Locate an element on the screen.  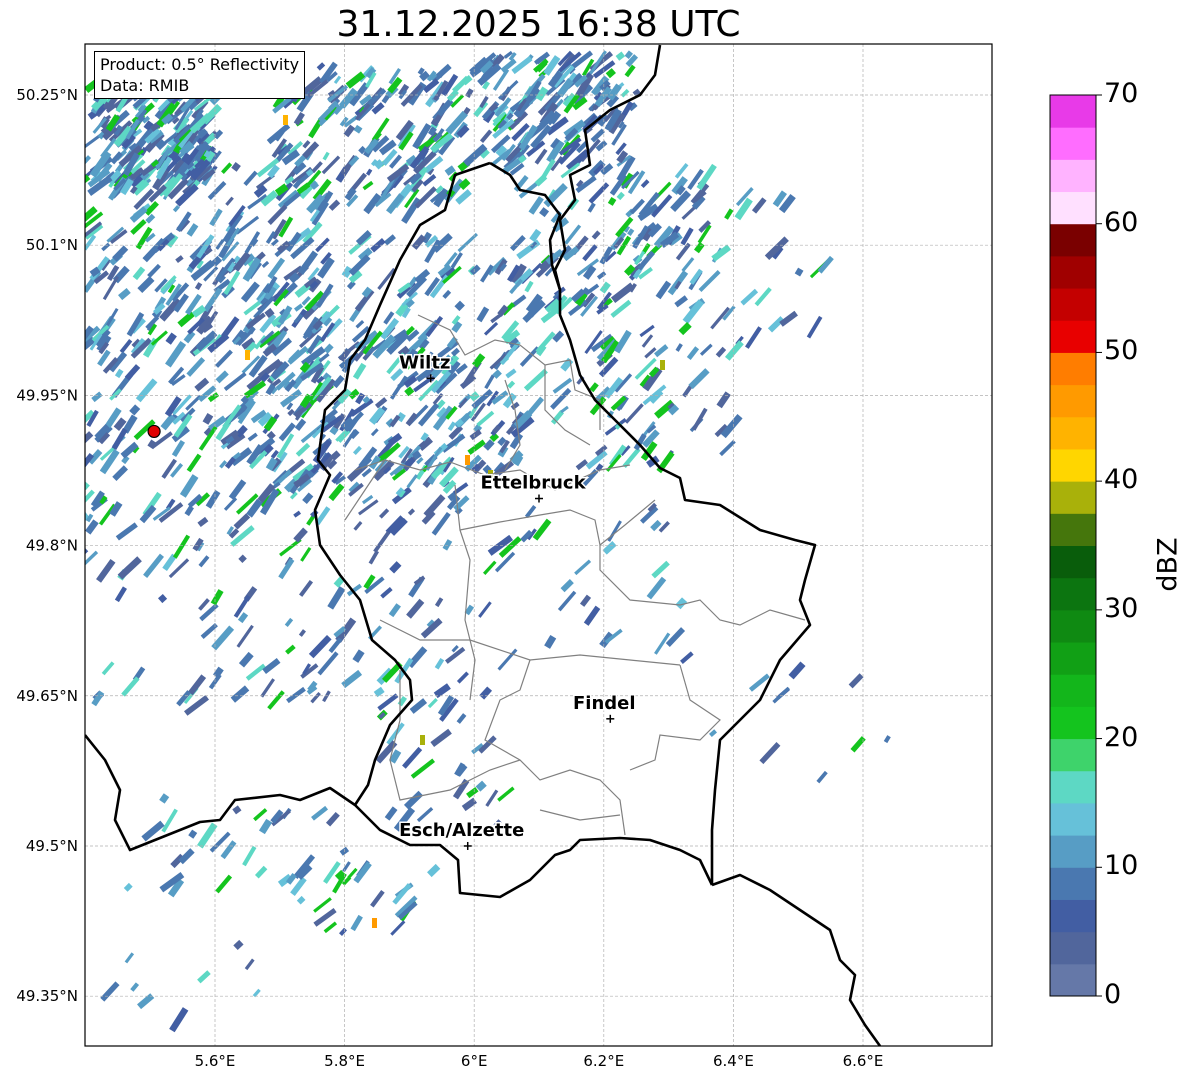
lon-tick-label: 6.4°E is located at coordinates (733, 1061).